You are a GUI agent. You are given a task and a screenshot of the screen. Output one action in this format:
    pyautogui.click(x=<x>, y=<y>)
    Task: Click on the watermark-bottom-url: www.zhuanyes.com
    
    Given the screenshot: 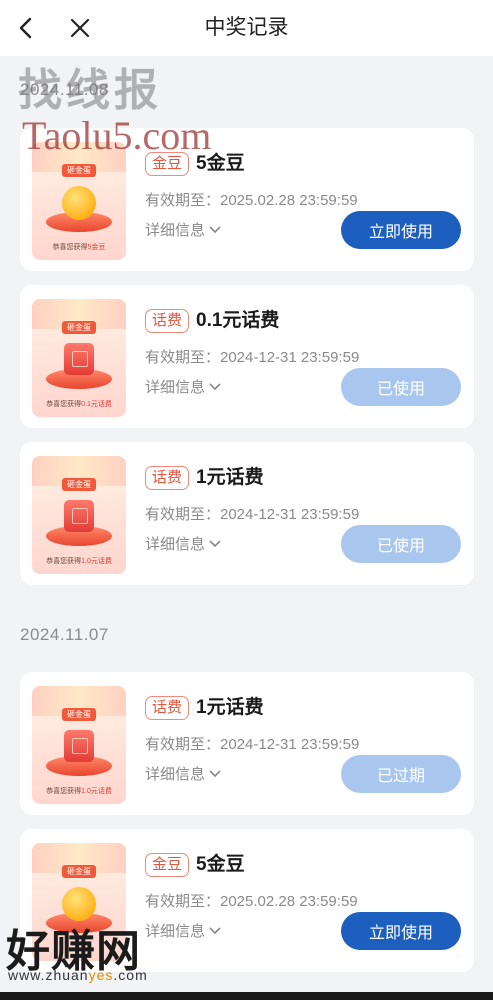 What is the action you would take?
    pyautogui.click(x=78, y=975)
    